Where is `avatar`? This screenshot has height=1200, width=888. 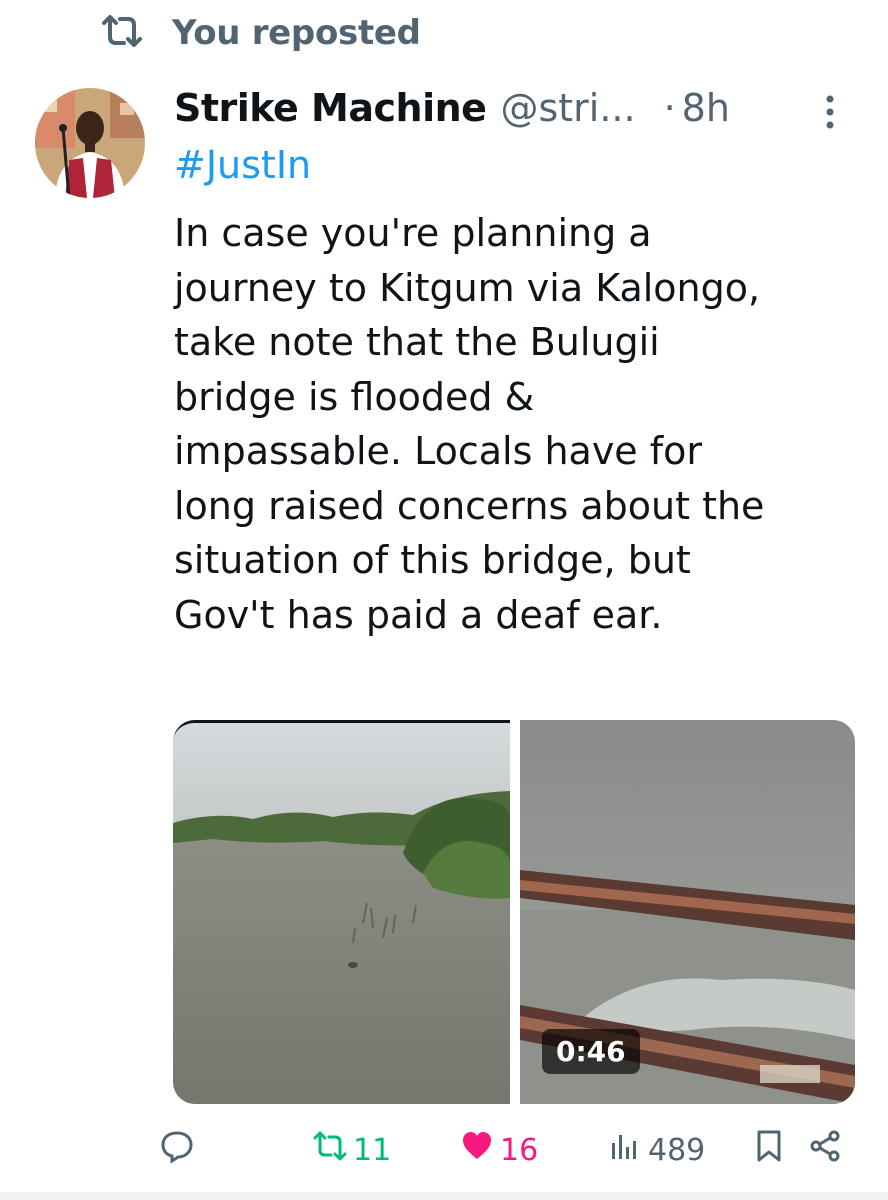
avatar is located at coordinates (90, 143).